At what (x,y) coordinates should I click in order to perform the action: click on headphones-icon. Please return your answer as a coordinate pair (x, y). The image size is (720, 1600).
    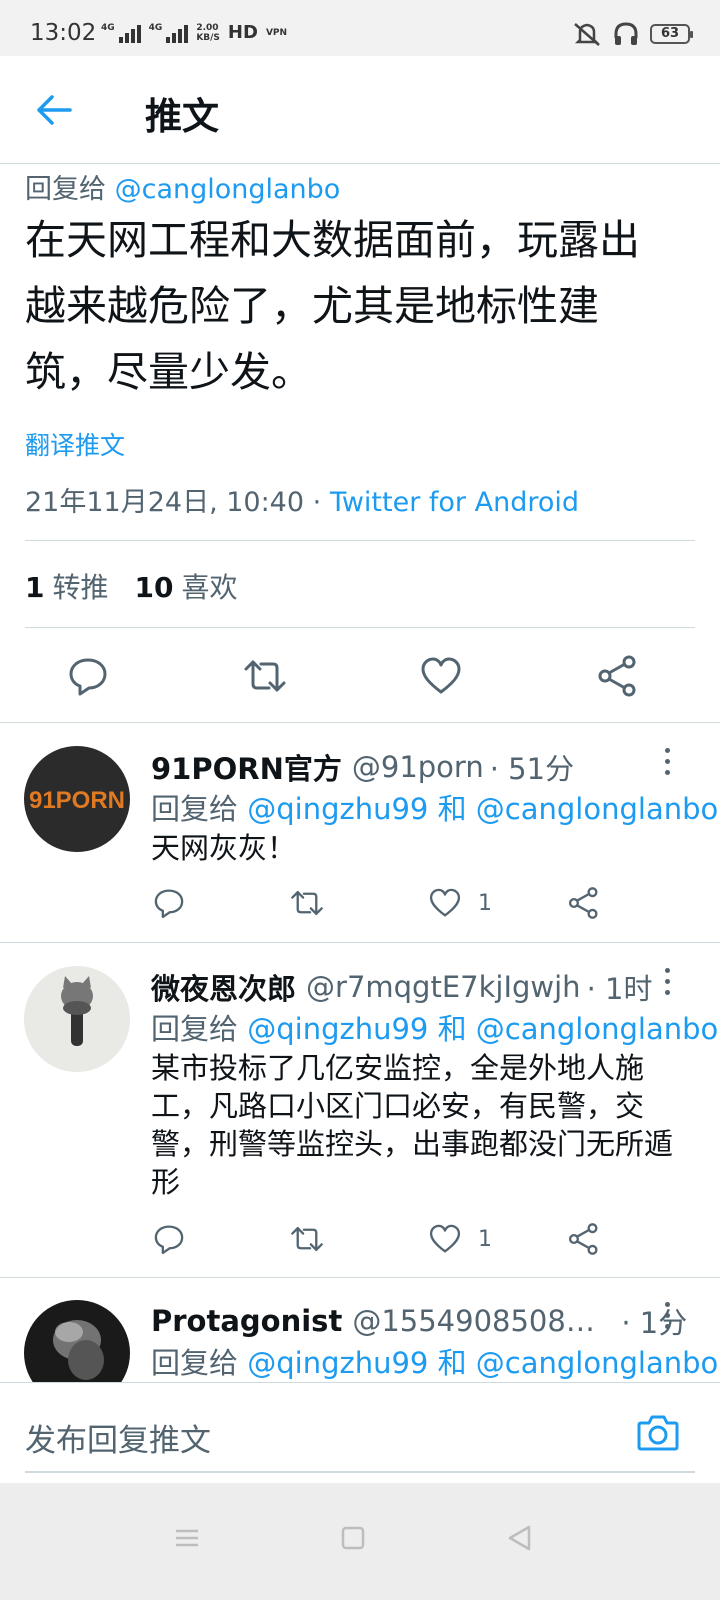
    Looking at the image, I should click on (626, 33).